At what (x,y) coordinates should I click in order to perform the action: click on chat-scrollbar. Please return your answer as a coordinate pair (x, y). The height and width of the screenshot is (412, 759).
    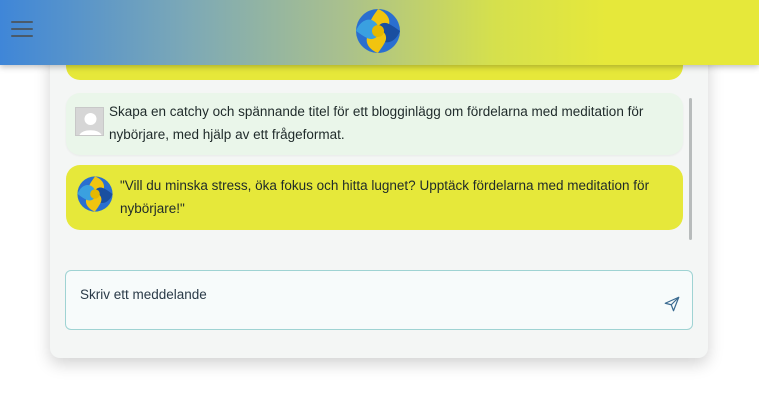
    Looking at the image, I should click on (690, 169).